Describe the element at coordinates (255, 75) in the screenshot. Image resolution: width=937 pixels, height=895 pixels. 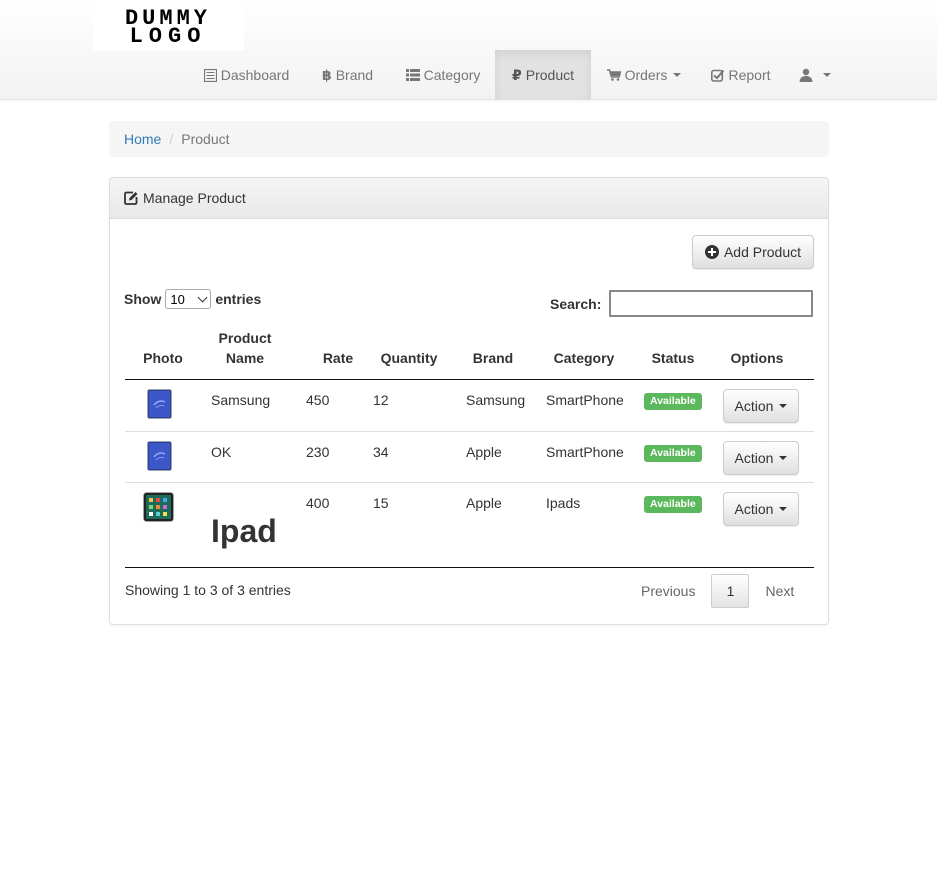
I see `nav-dashboard-label: Dashboard` at that location.